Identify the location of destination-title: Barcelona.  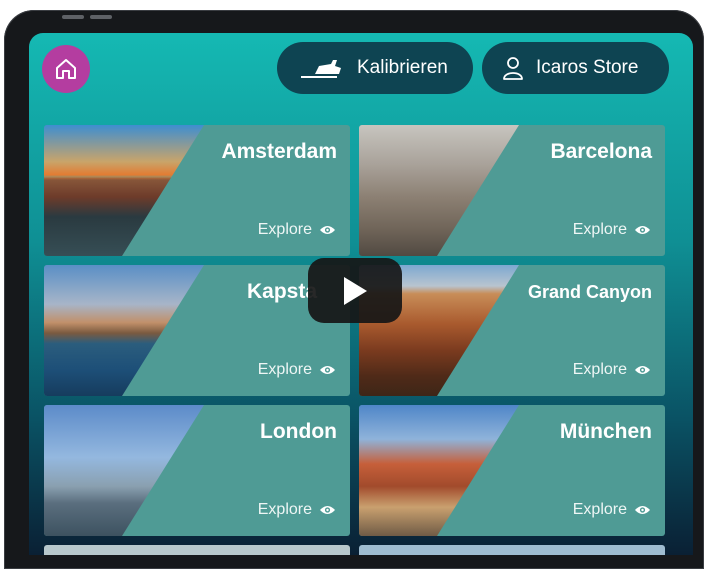
(601, 151).